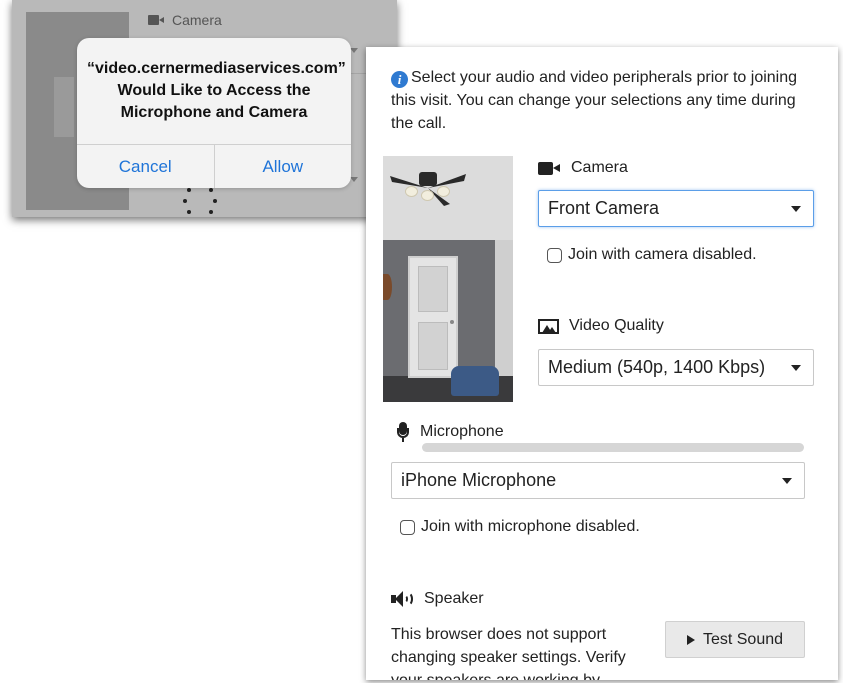 This screenshot has width=843, height=683. What do you see at coordinates (613, 447) in the screenshot?
I see `microphone-level-meter` at bounding box center [613, 447].